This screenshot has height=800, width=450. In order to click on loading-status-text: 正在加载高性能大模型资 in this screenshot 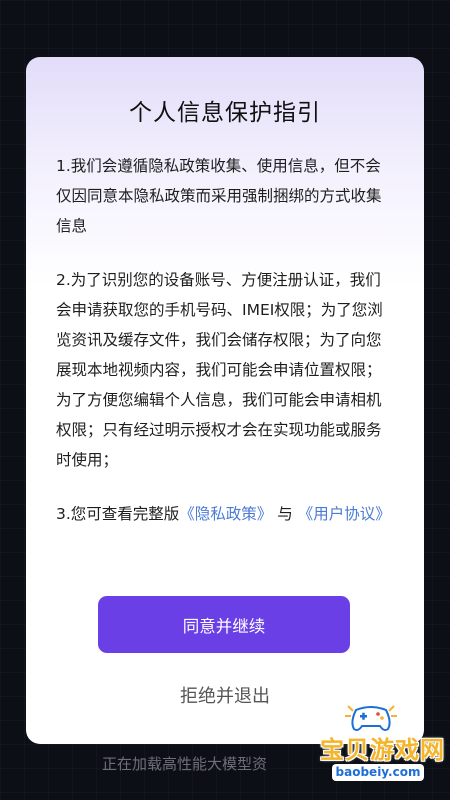, I will do `click(185, 764)`.